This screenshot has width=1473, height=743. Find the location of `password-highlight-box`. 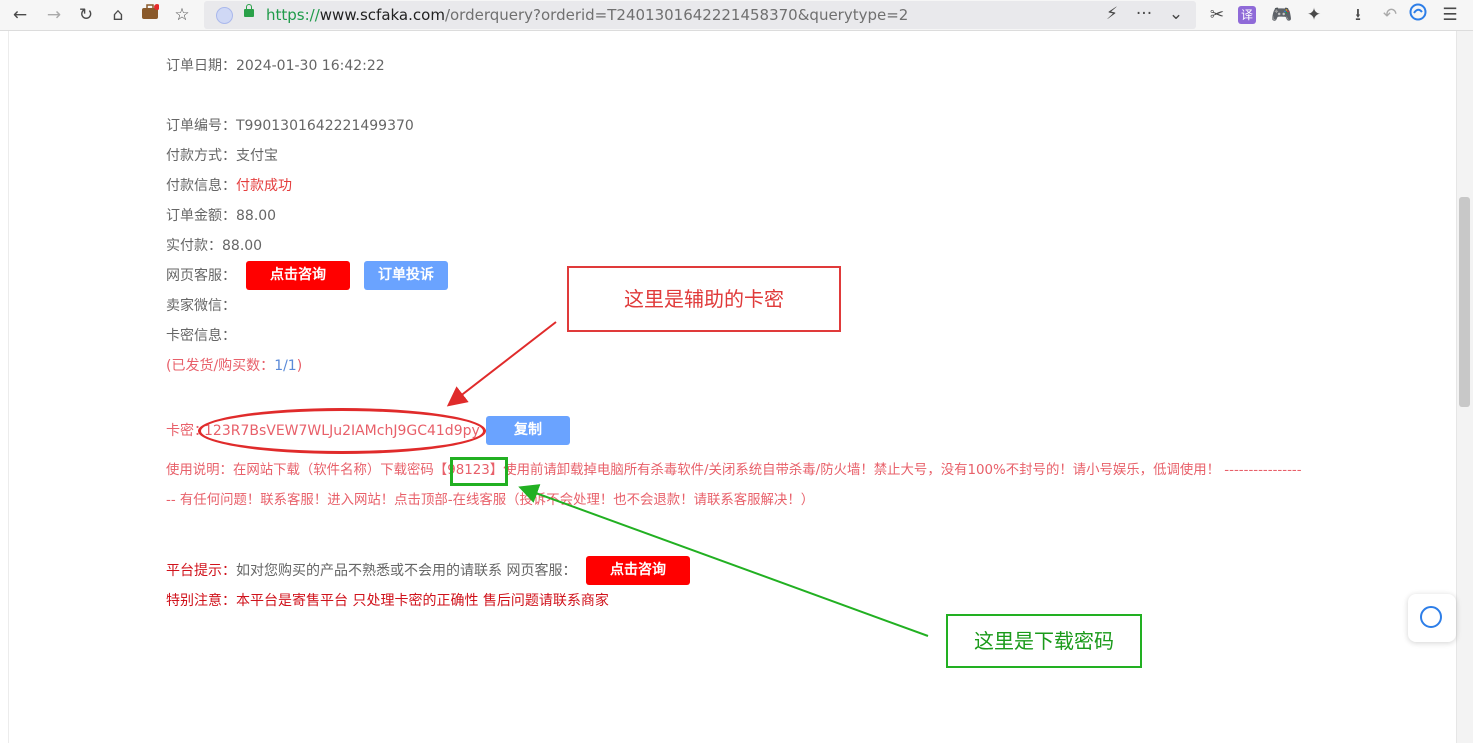

password-highlight-box is located at coordinates (479, 471).